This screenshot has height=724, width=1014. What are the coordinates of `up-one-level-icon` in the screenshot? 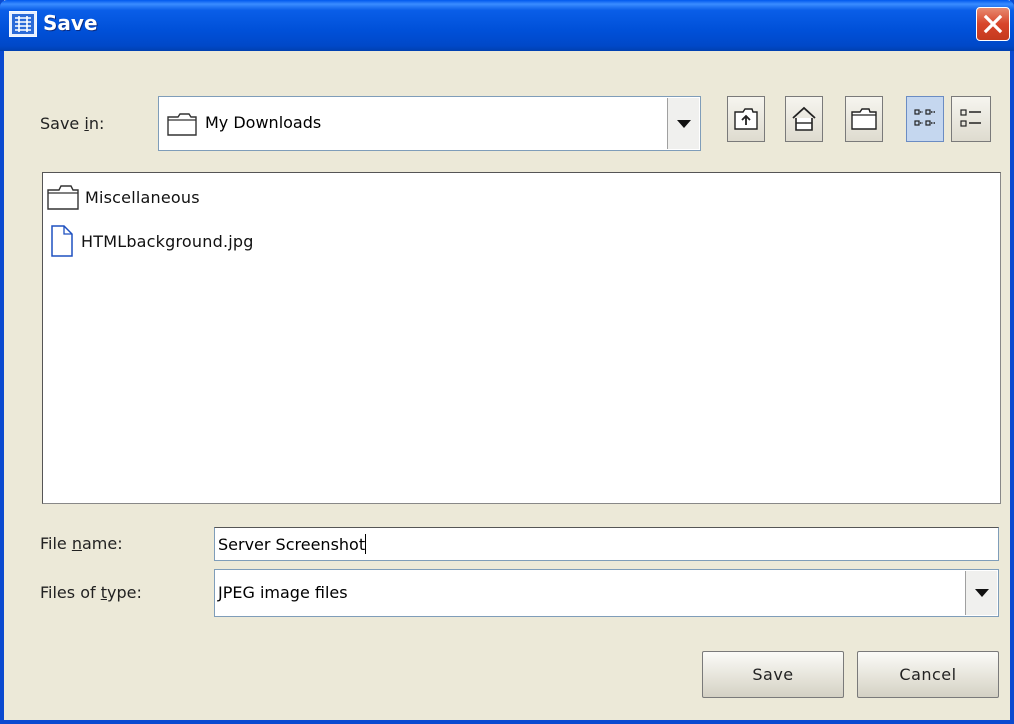 It's located at (746, 119).